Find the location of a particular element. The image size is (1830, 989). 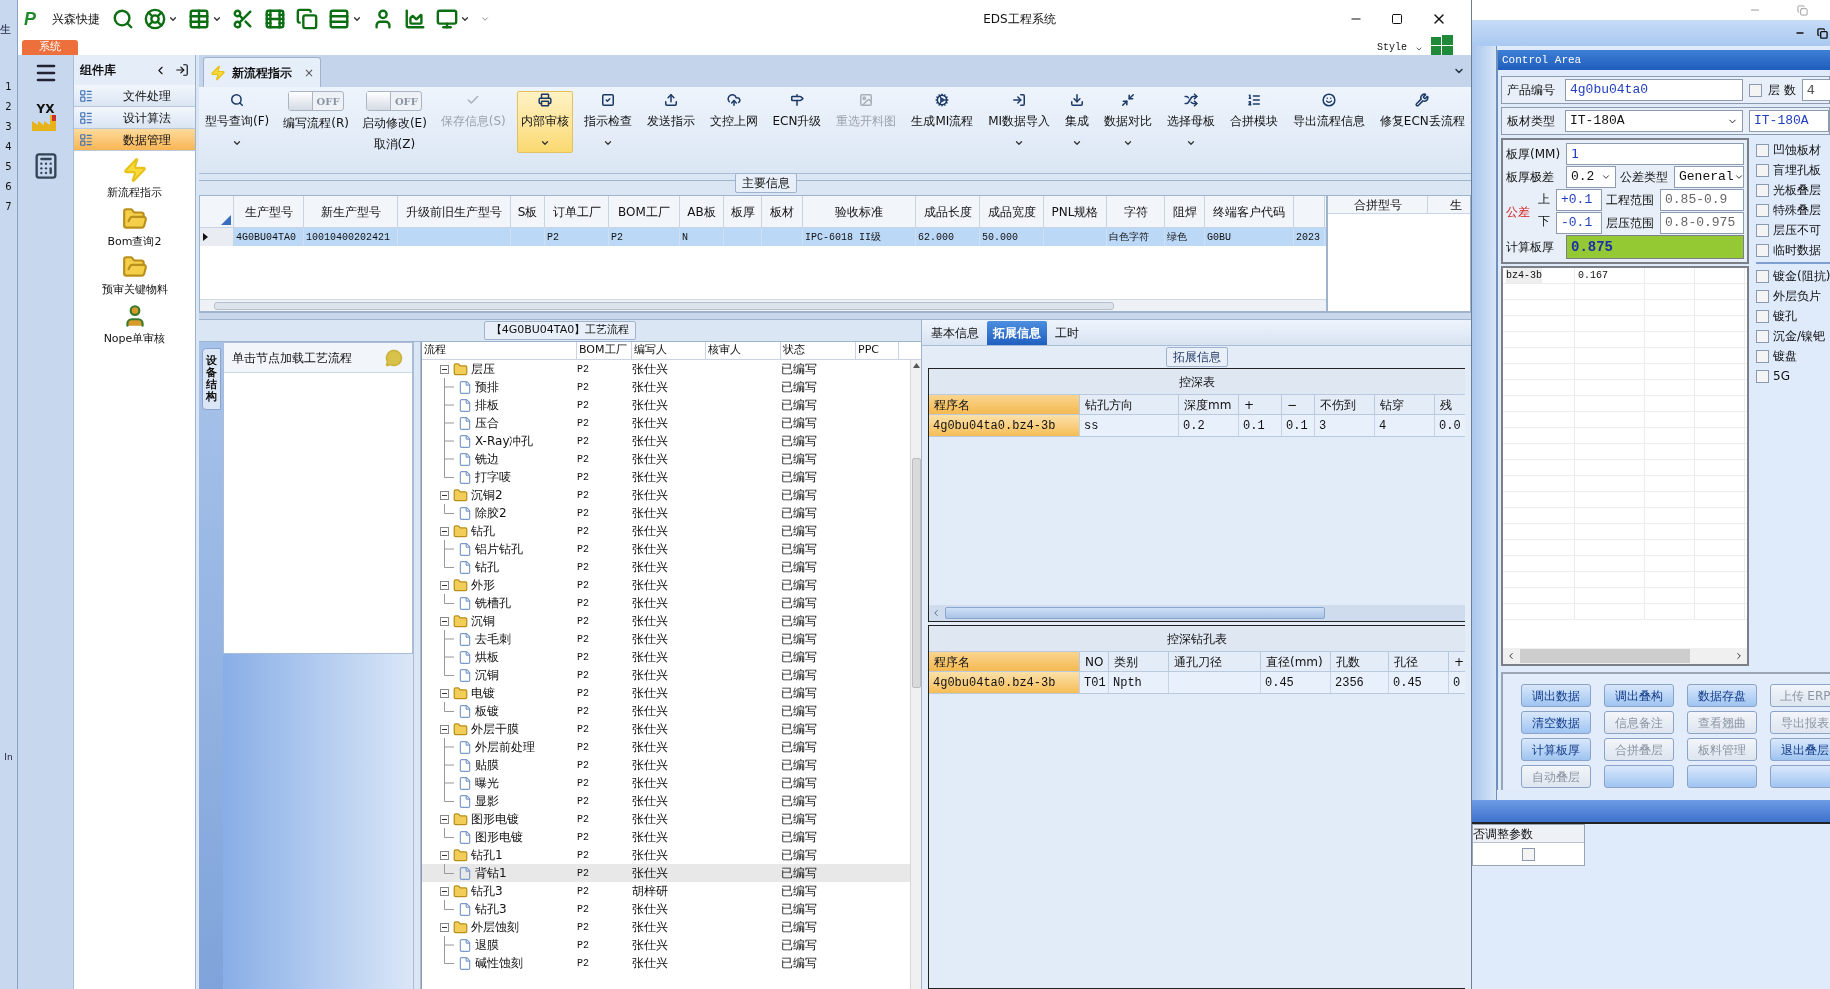

document-tab: 新流程指示 × is located at coordinates (262, 72).